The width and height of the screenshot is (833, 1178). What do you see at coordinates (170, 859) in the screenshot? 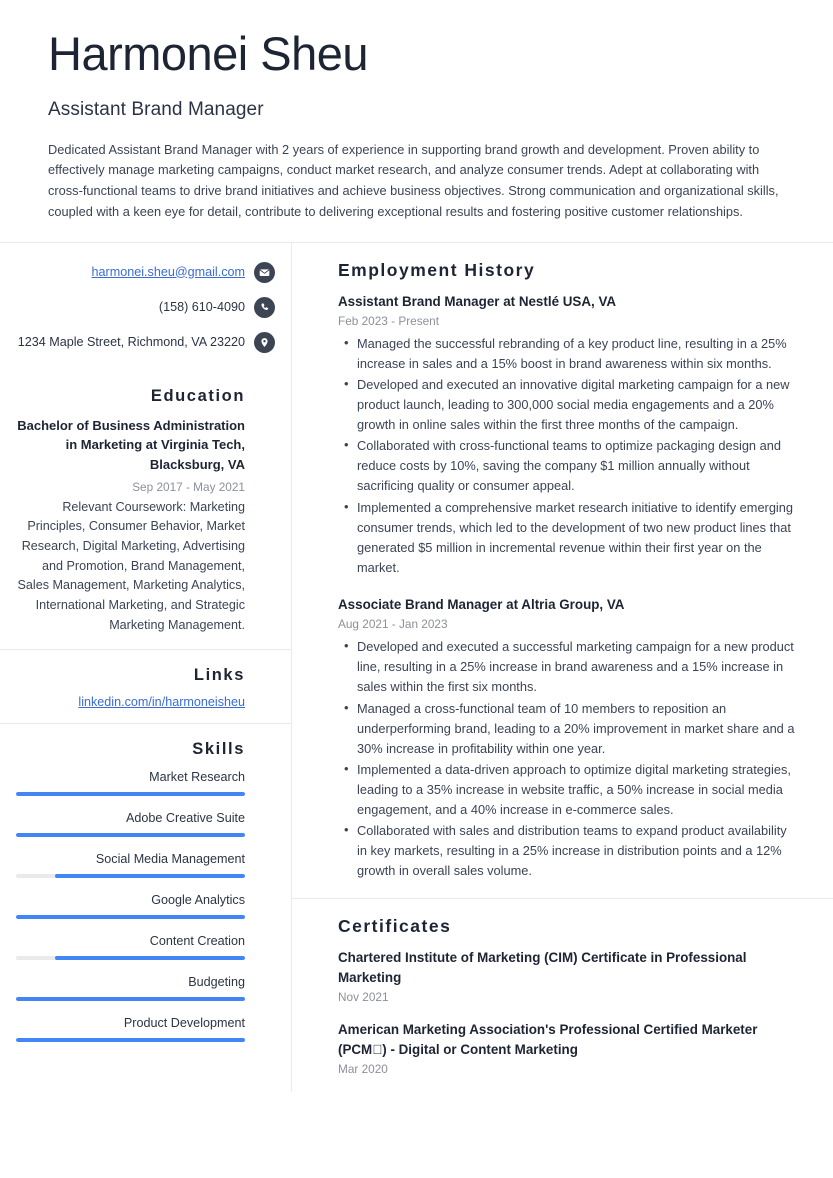
I see `skill-name: Social Media Management` at bounding box center [170, 859].